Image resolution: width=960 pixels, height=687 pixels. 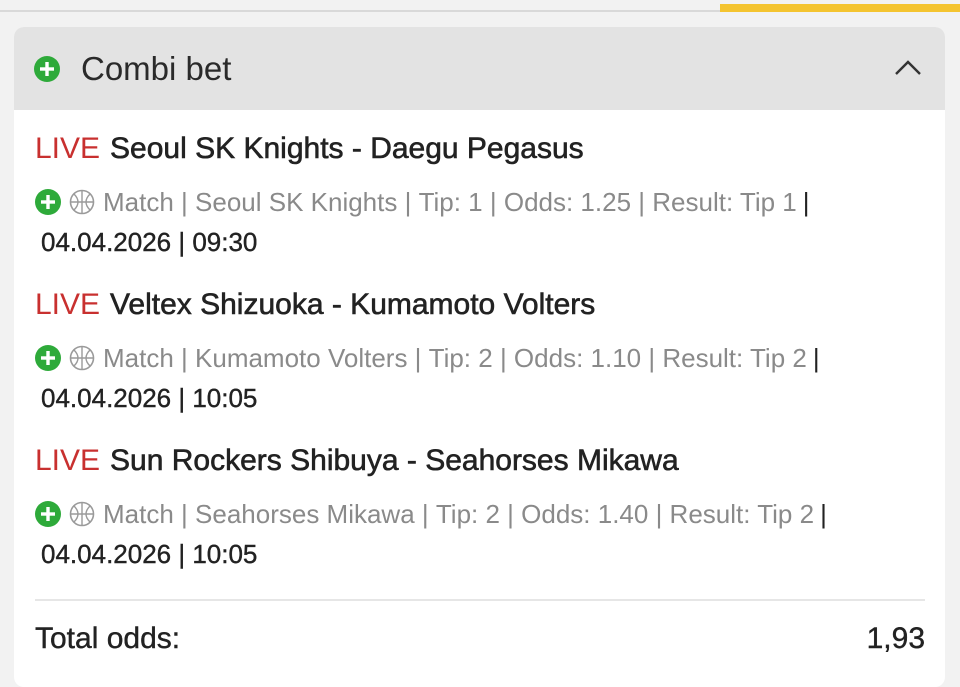 I want to click on result-label: Result: Tip 1, so click(x=724, y=202).